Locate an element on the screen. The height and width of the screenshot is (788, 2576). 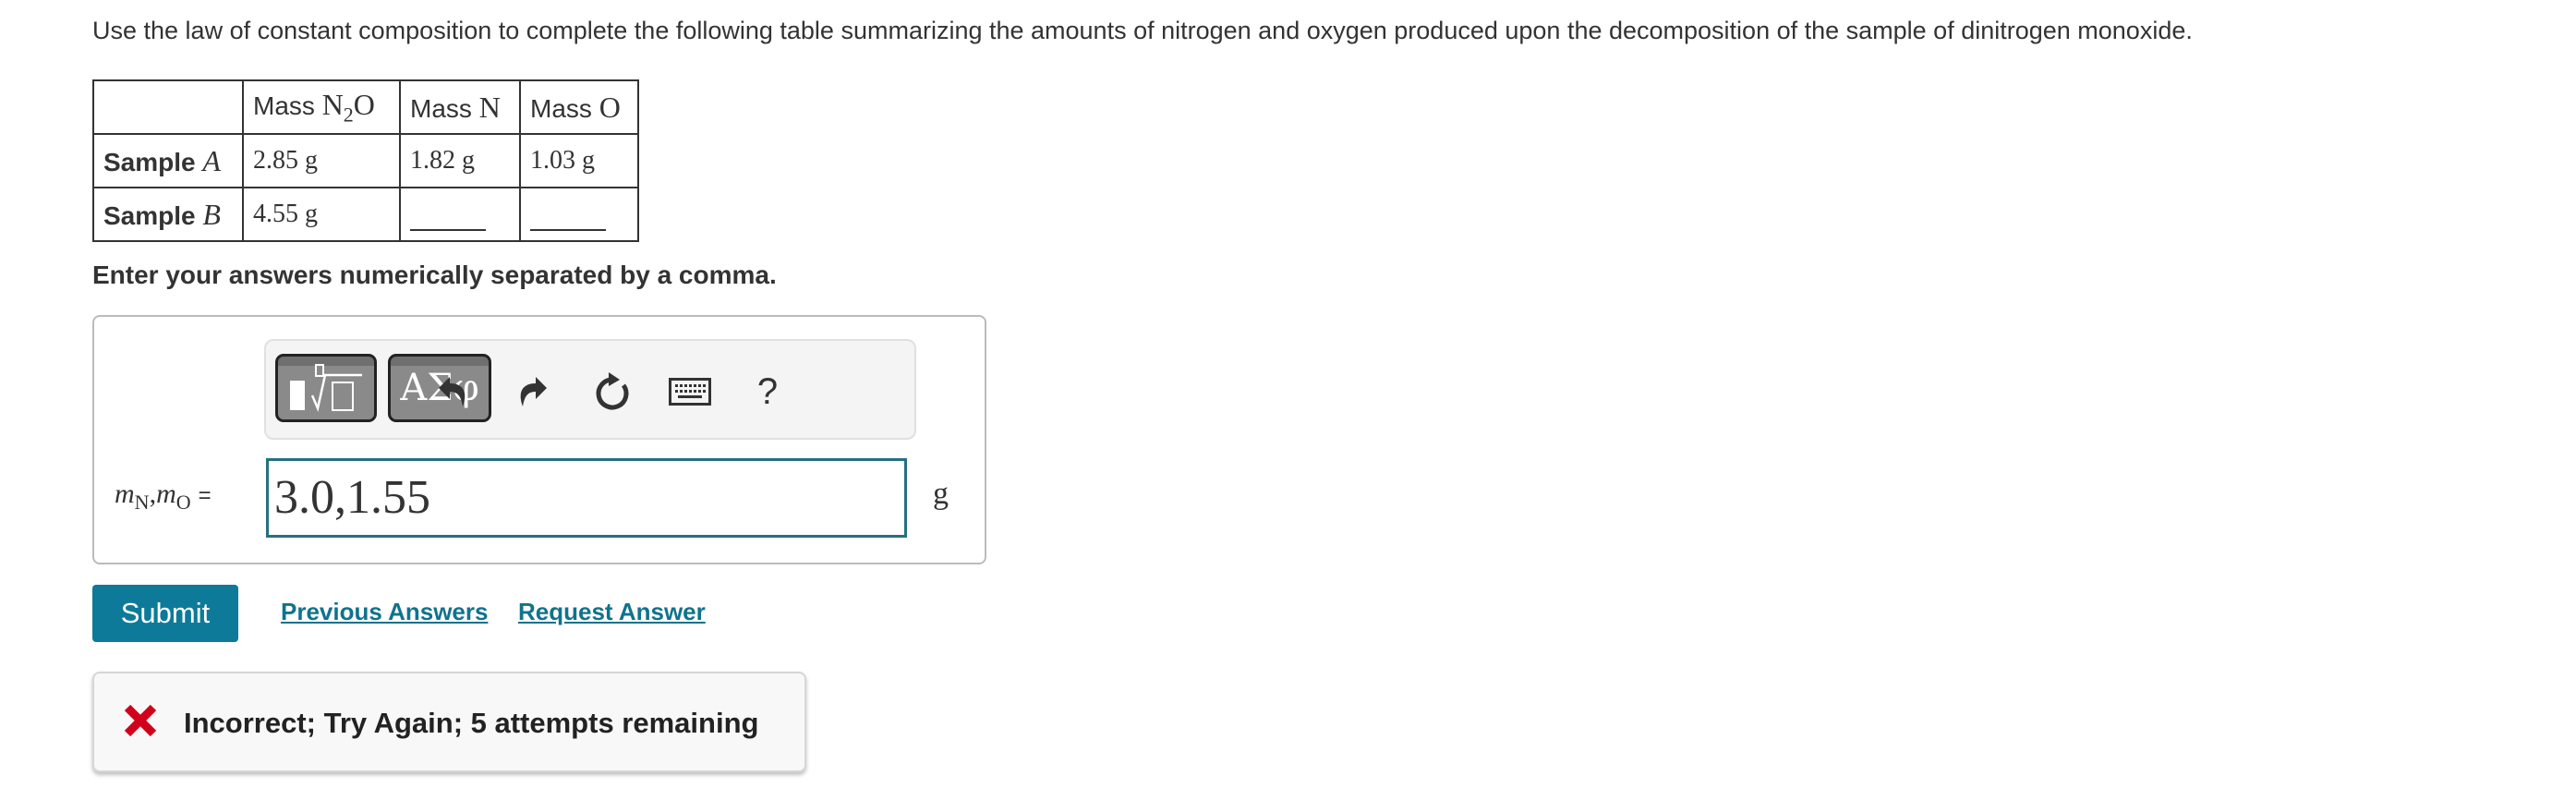
var-subscript: N is located at coordinates (142, 502).